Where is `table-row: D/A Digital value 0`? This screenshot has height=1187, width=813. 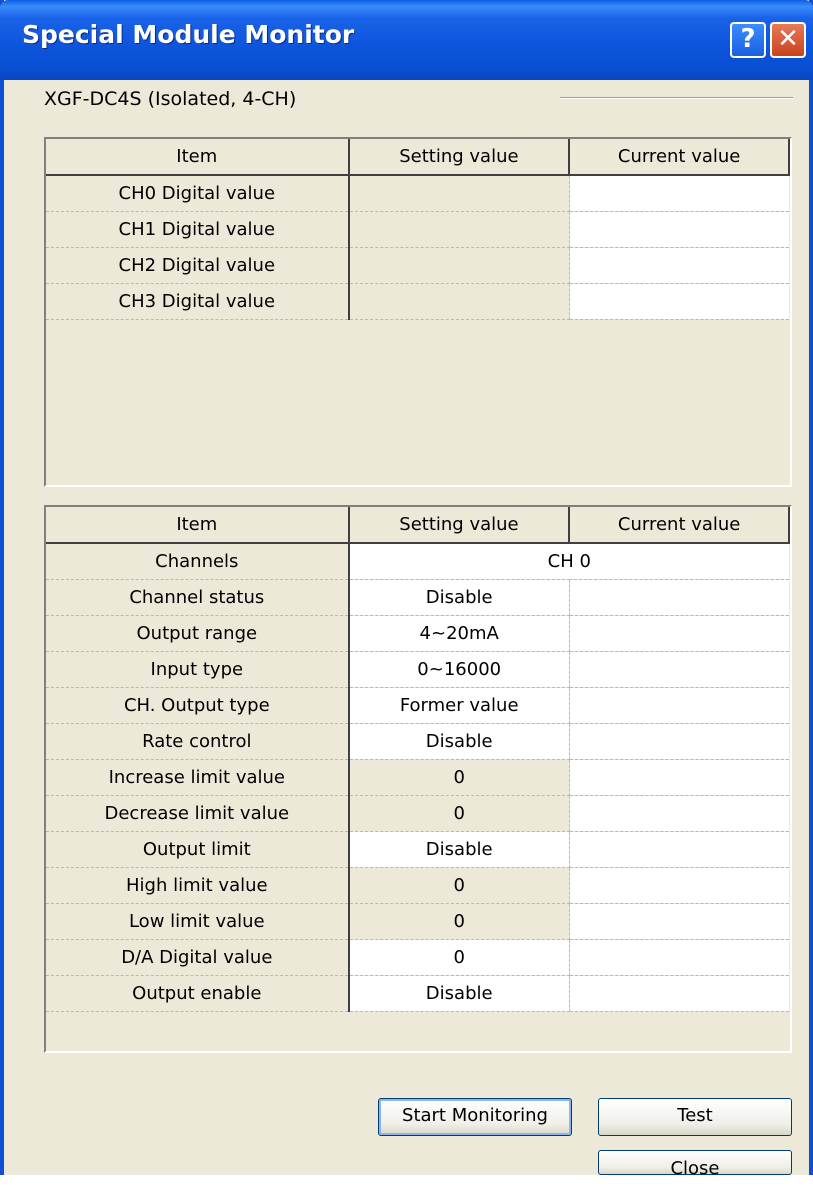 table-row: D/A Digital value 0 is located at coordinates (417, 957).